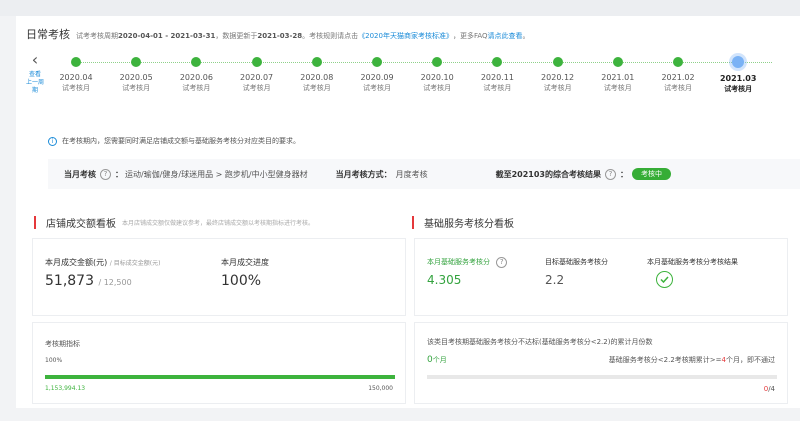 The width and height of the screenshot is (800, 421). I want to click on previous-period-label-1: 查看, so click(34, 74).